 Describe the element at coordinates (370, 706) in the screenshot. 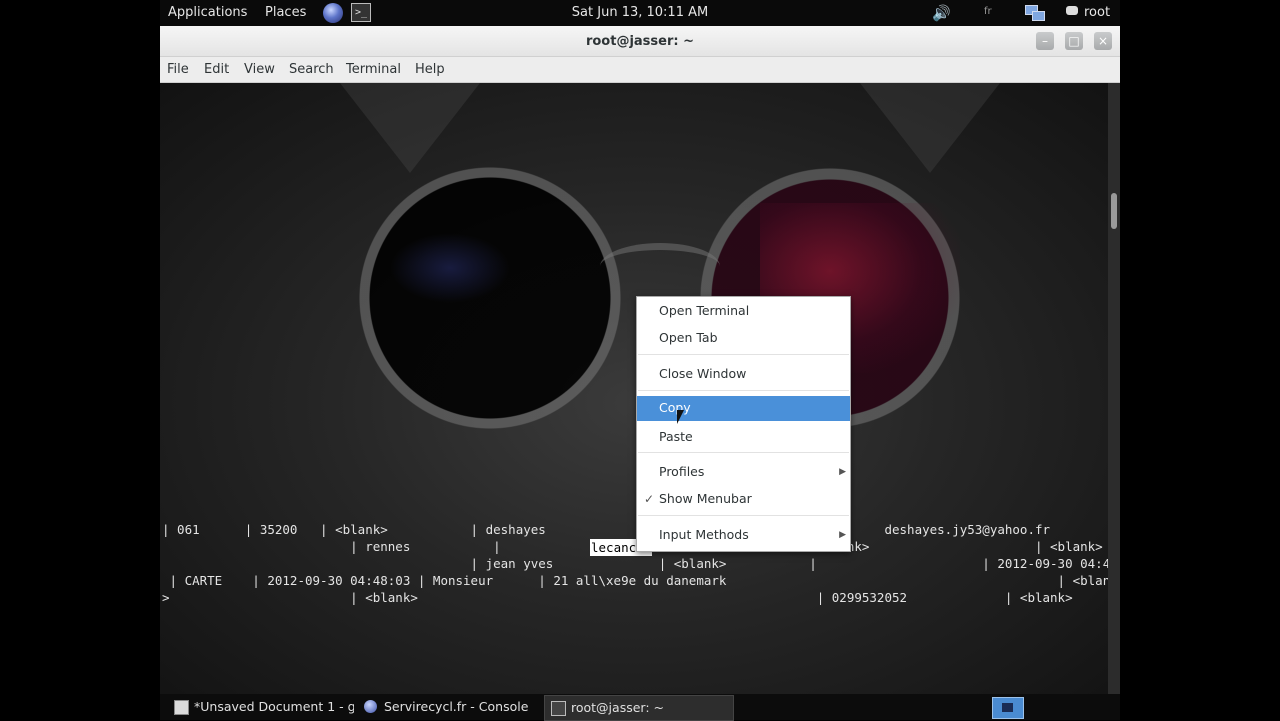

I see `browser-icon` at that location.